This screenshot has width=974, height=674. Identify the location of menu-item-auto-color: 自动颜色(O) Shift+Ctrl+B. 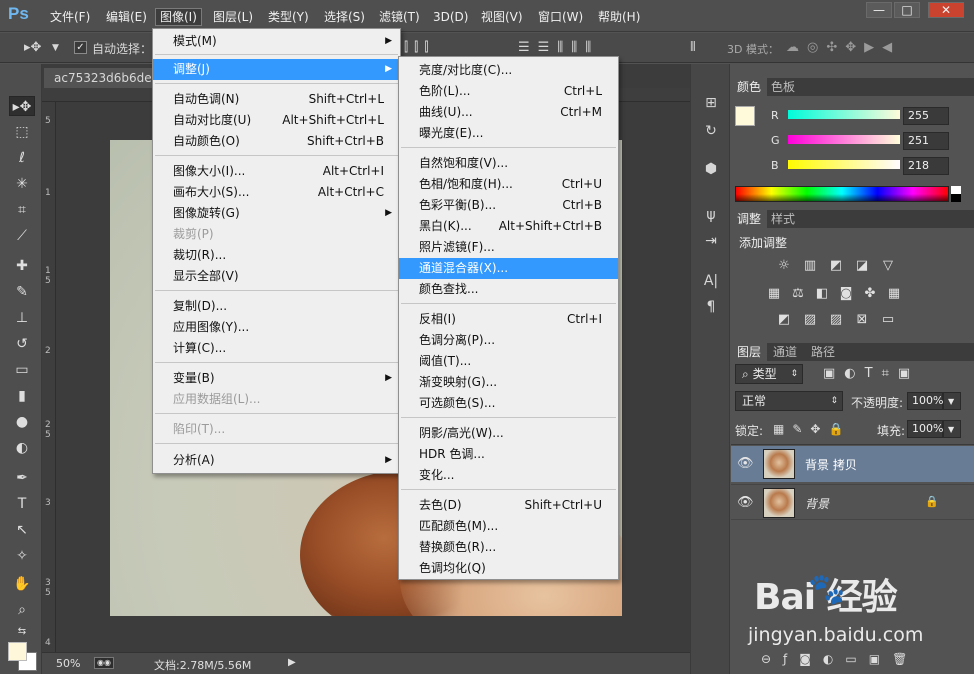
(276, 141).